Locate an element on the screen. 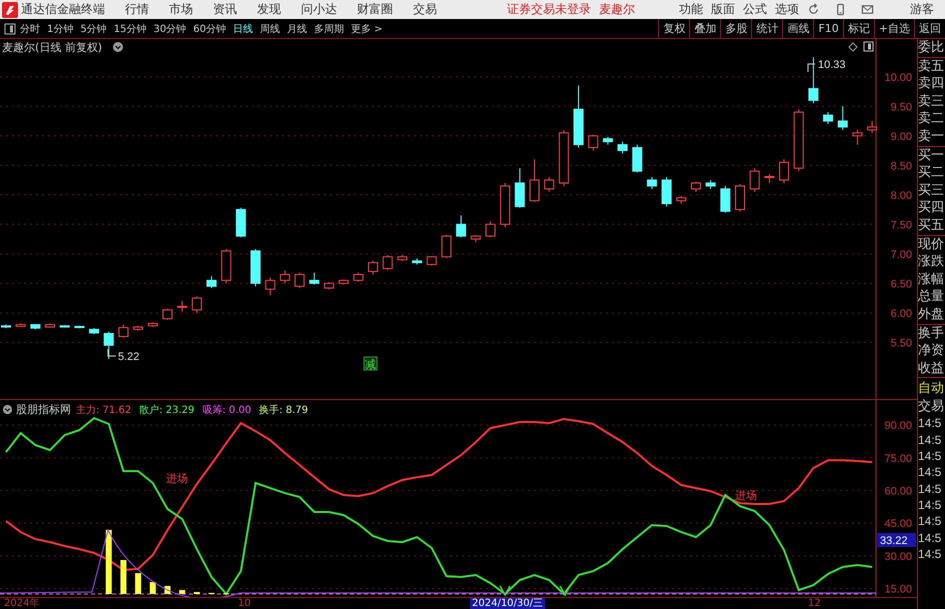  period-tab: 周线 is located at coordinates (270, 29).